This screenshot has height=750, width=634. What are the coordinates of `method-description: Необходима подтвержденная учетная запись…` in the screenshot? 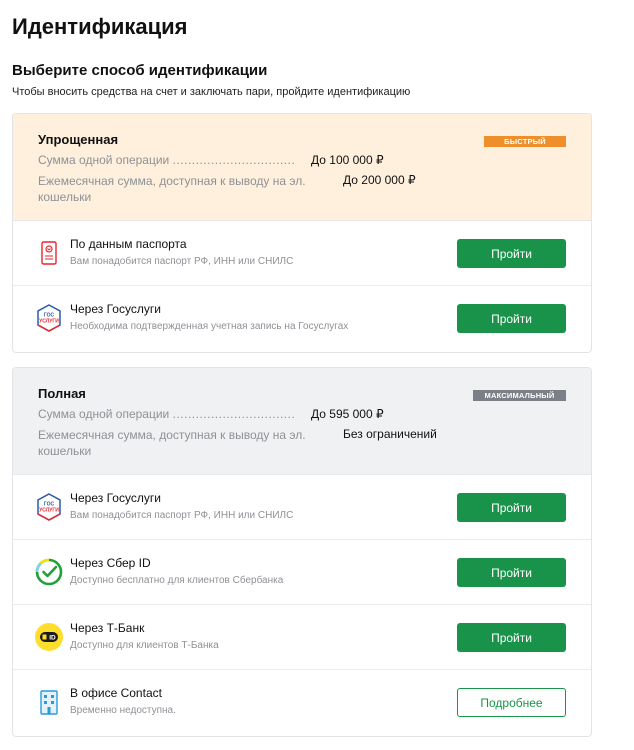 It's located at (209, 326).